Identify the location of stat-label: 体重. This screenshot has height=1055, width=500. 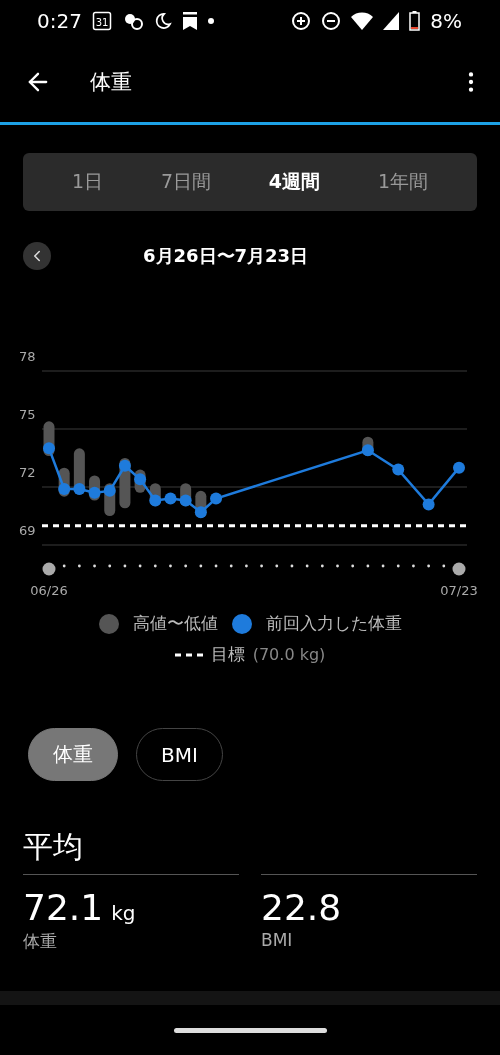
(40, 941).